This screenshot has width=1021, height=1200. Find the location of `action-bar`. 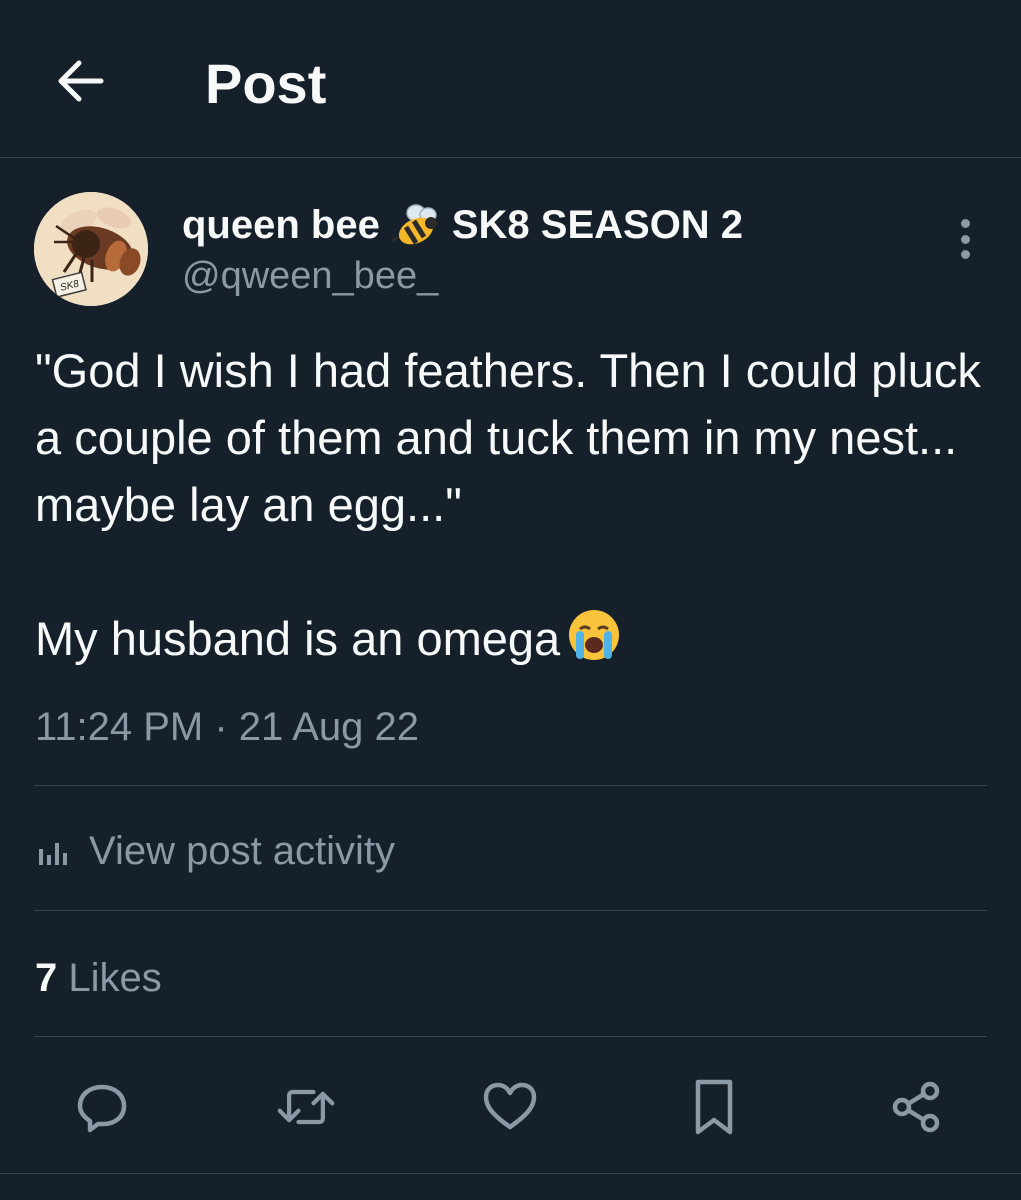

action-bar is located at coordinates (510, 1106).